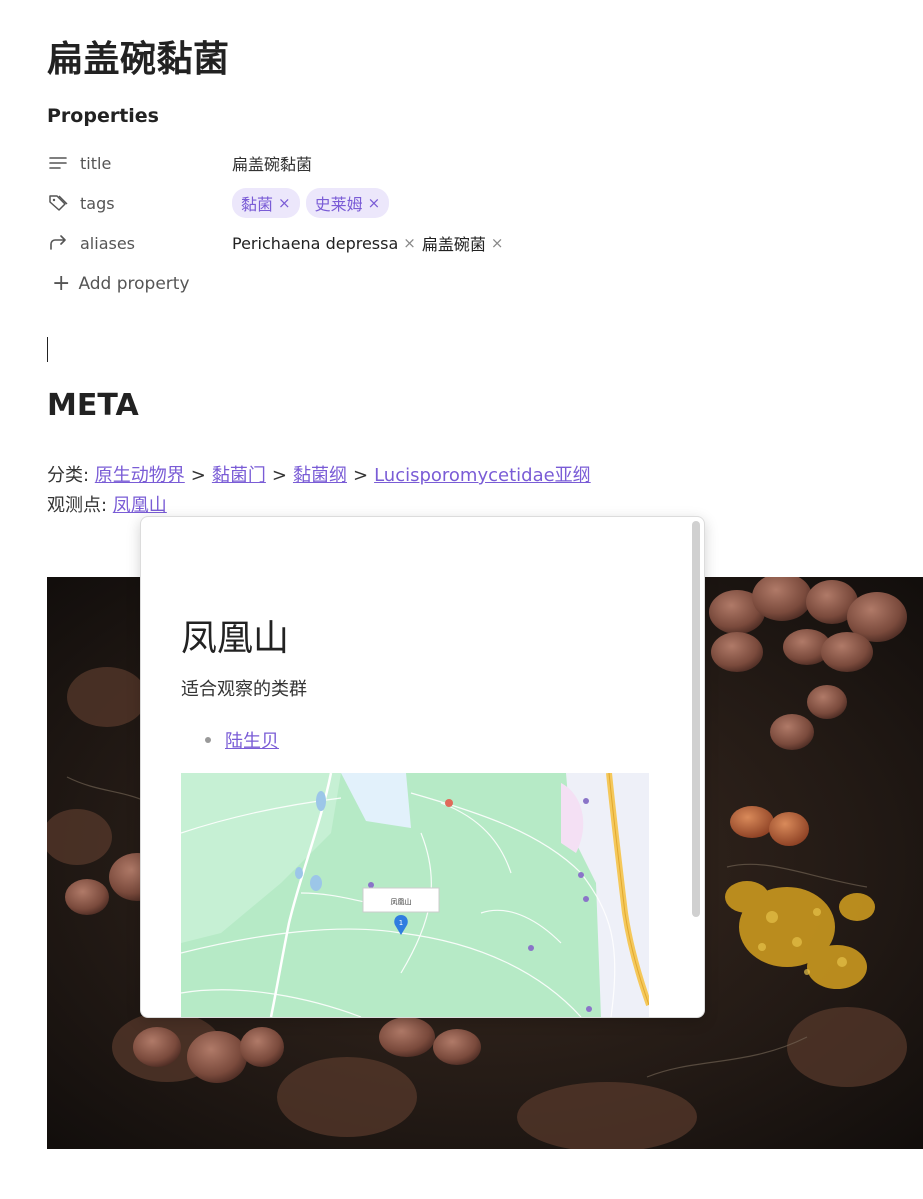 The height and width of the screenshot is (1199, 923). I want to click on tag-pill: 黏菌 ×, so click(266, 203).